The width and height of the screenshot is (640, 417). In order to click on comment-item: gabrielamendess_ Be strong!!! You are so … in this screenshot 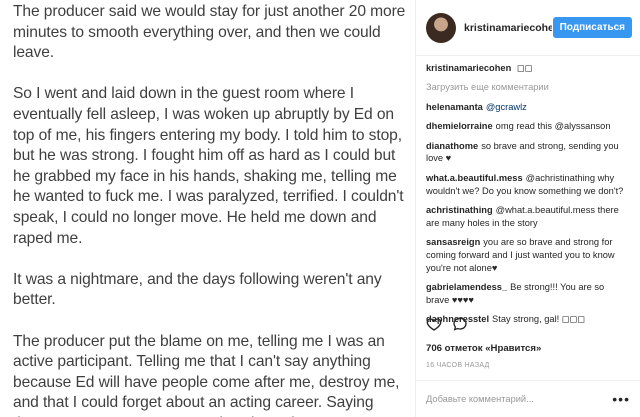, I will do `click(528, 293)`.